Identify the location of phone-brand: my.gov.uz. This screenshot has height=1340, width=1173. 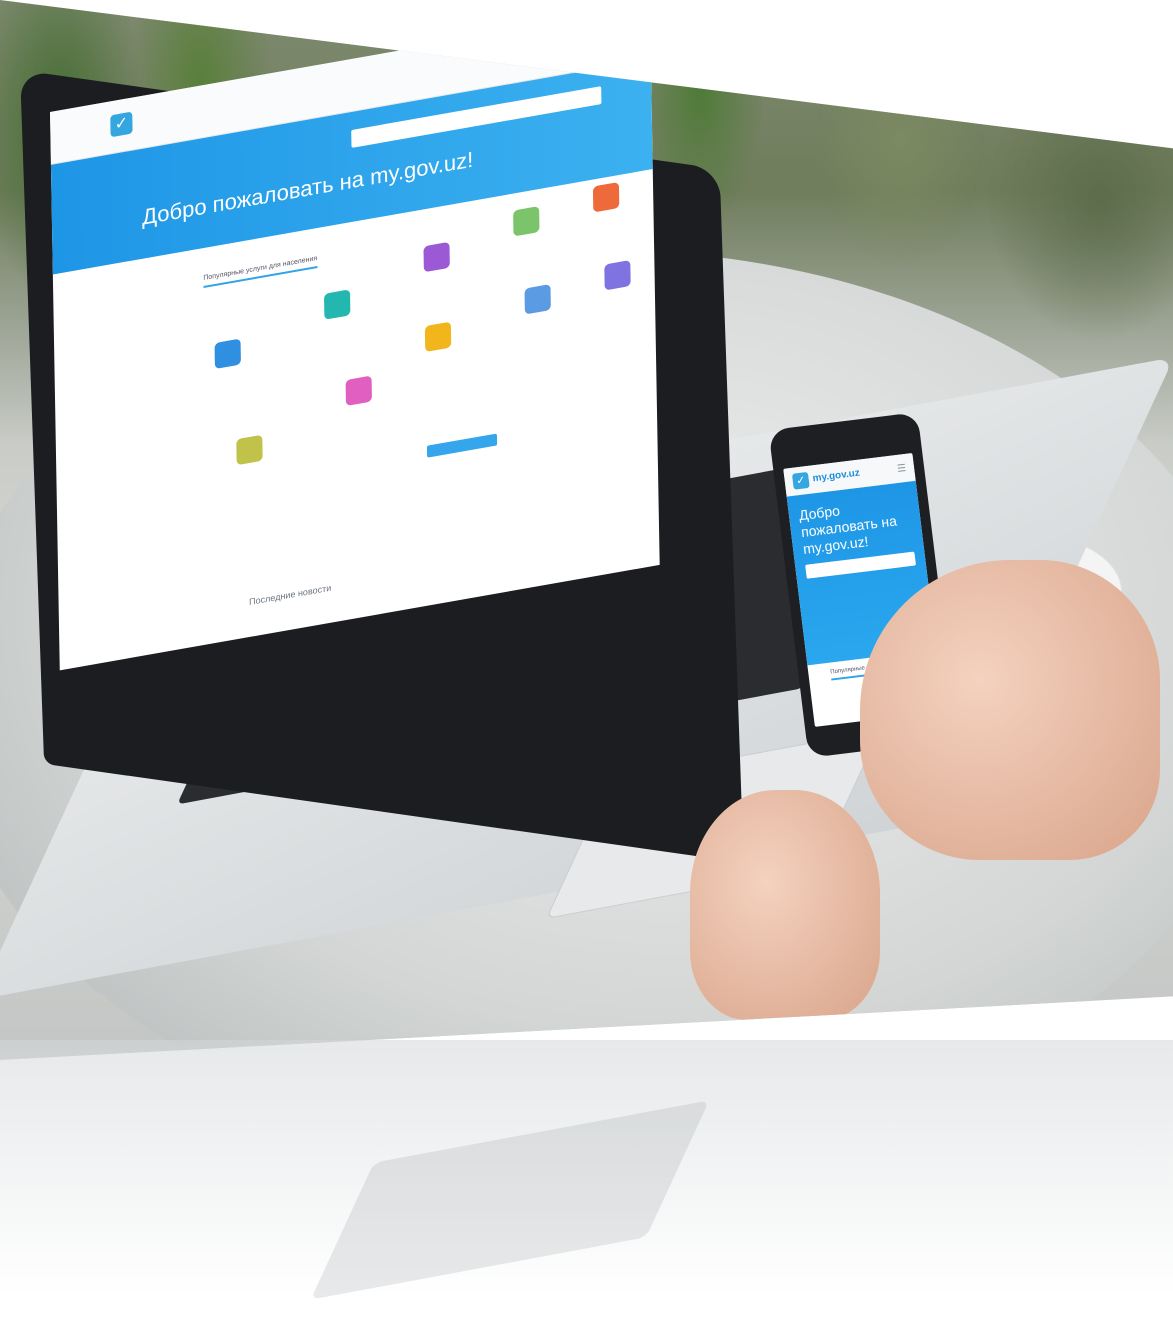
(836, 476).